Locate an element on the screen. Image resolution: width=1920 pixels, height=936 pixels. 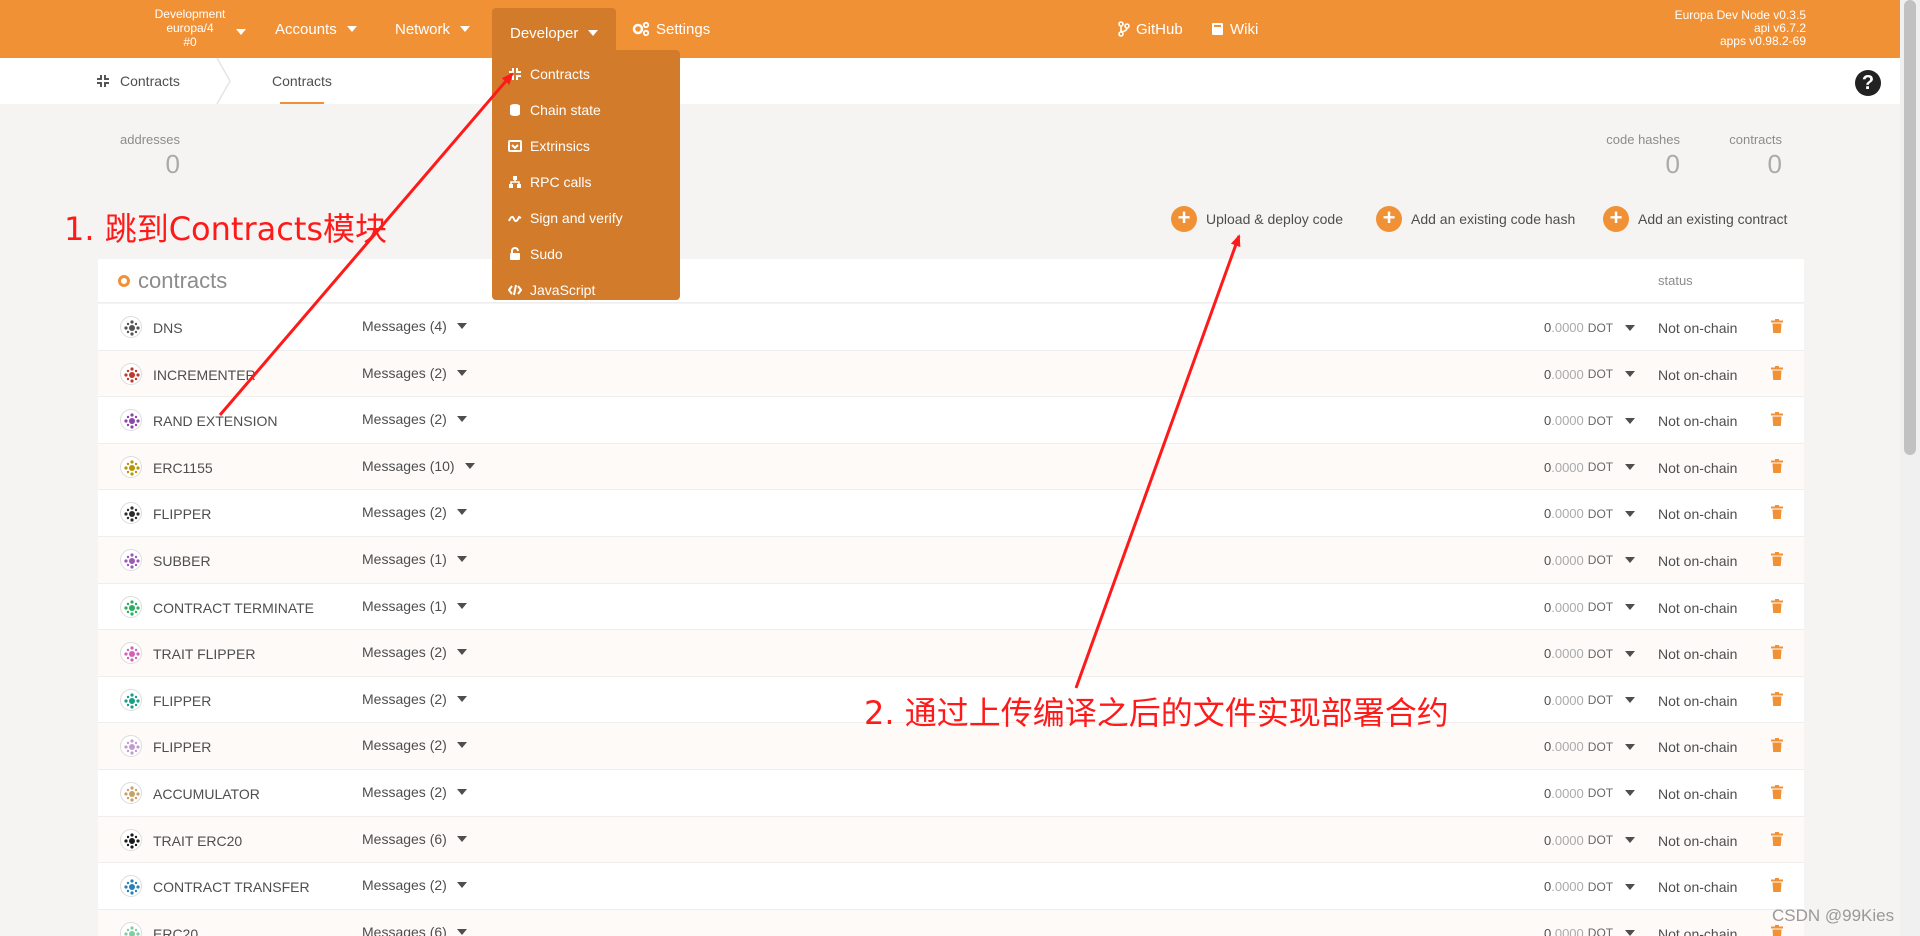
arrow-to-upload-button is located at coordinates (1157, 461).